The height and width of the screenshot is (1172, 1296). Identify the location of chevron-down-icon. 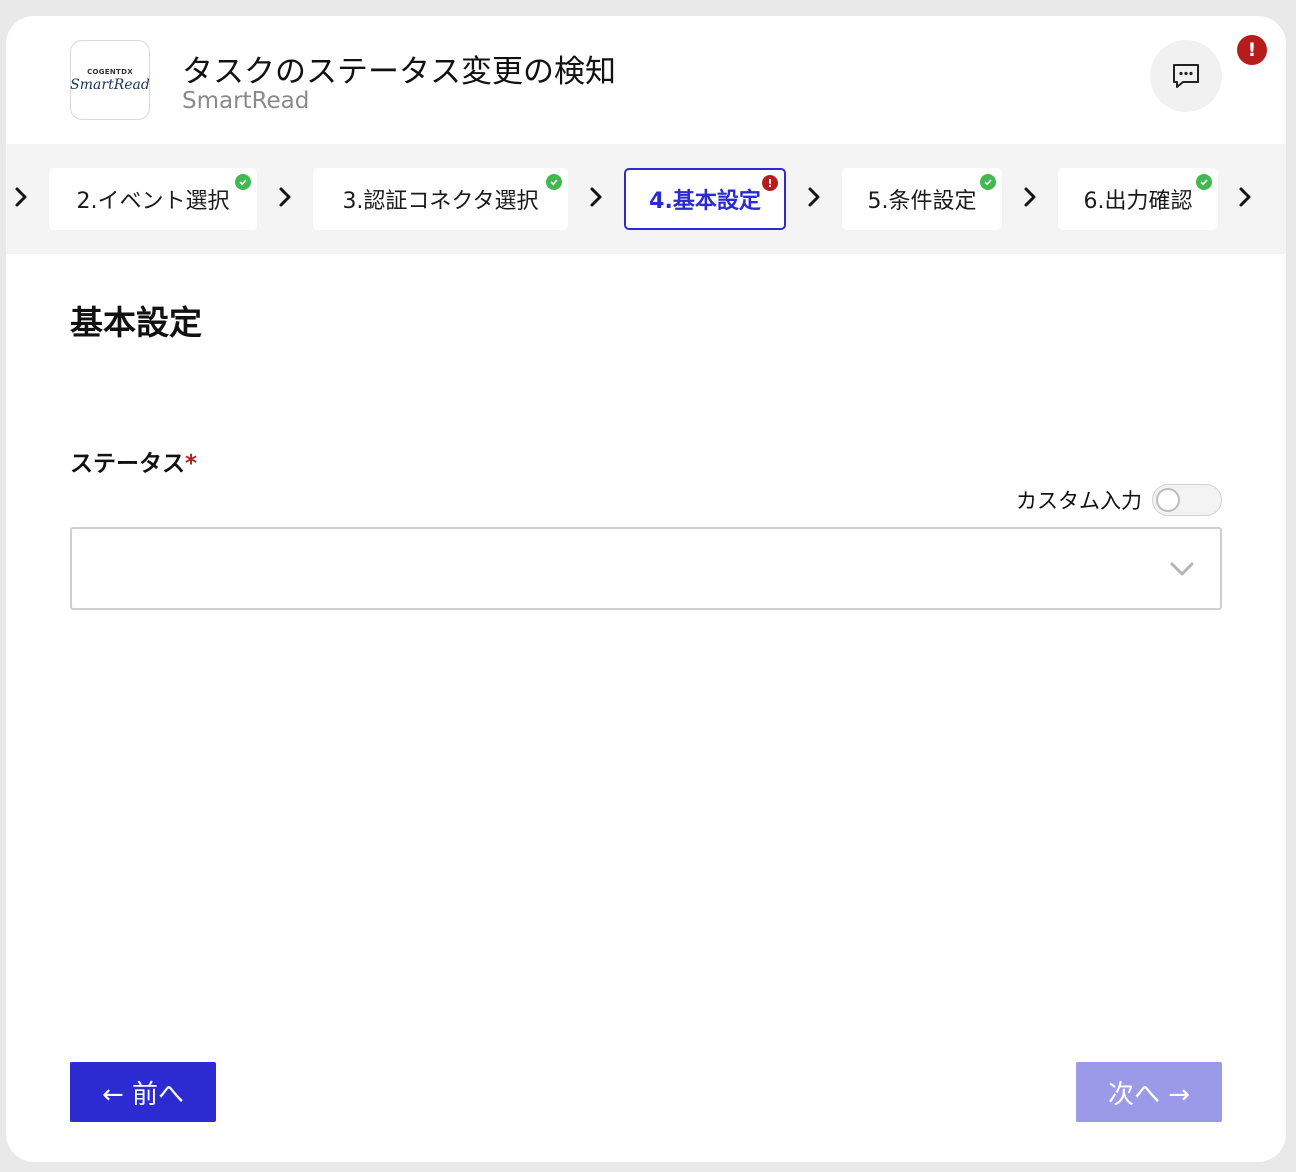
(1182, 569).